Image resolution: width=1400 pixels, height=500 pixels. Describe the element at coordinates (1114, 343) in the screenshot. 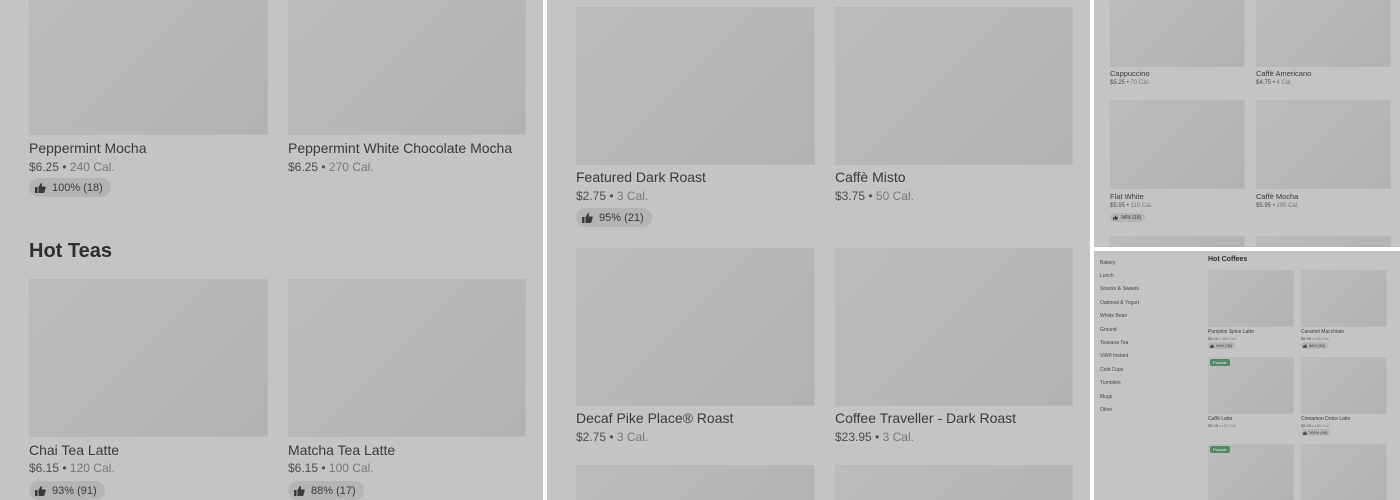

I see `sidebar-item-teavana: Teavana Tea` at that location.